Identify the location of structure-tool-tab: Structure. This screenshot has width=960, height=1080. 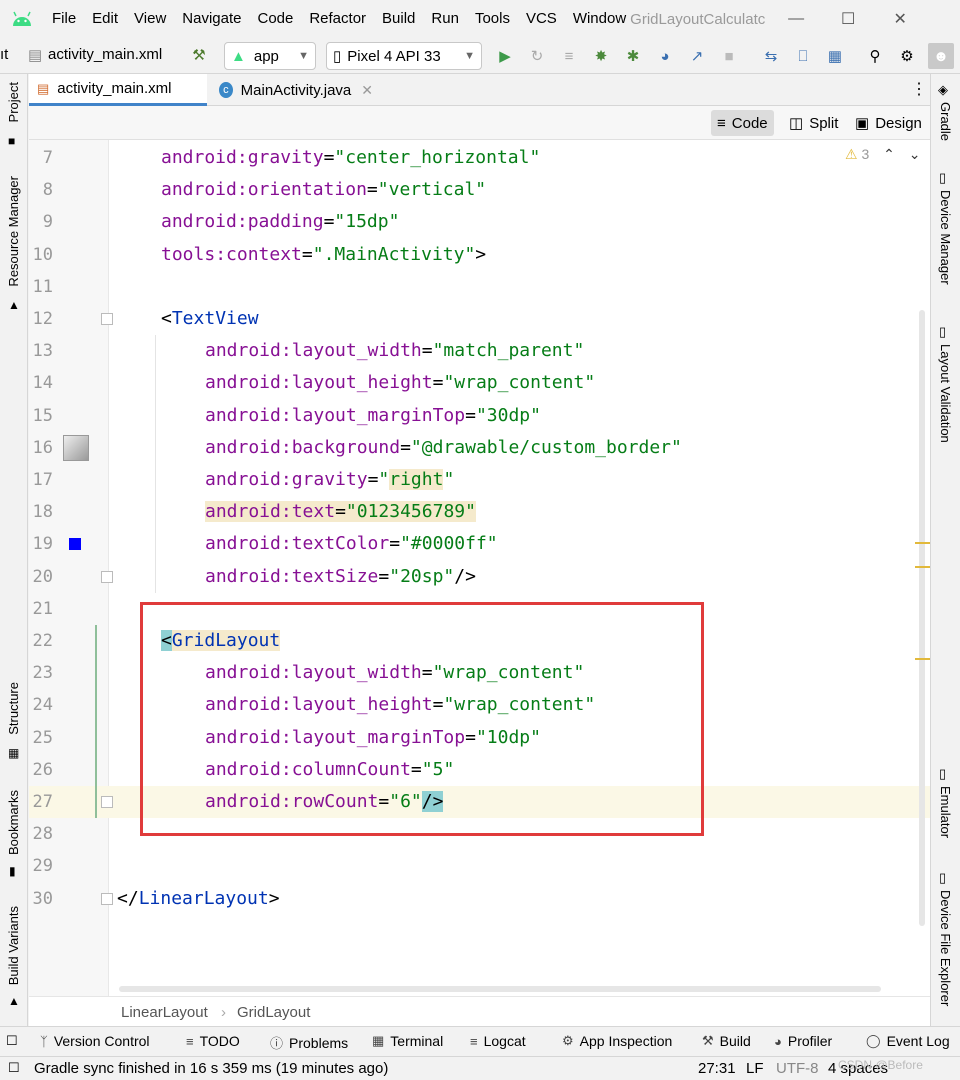
(13, 708).